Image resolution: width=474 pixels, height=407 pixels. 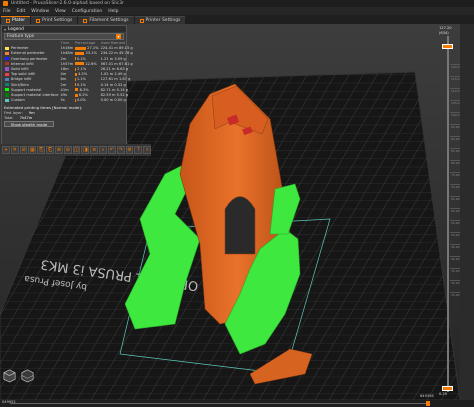 I want to click on add-instance-icon: ⊕, so click(x=58, y=150).